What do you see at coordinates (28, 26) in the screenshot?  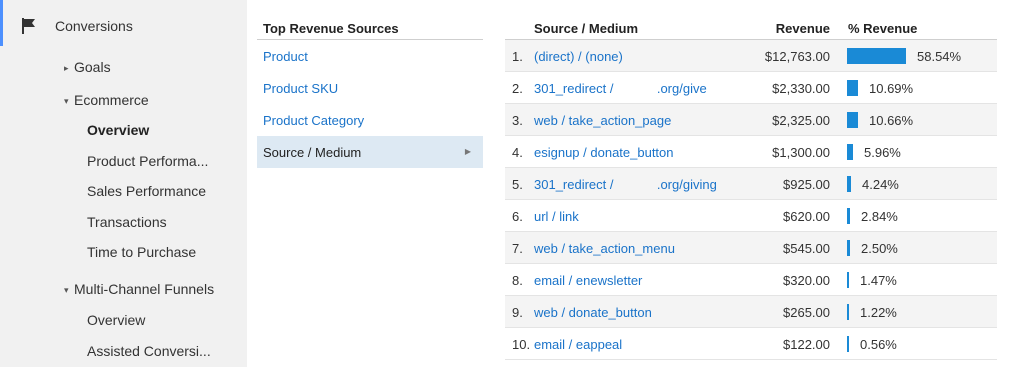 I see `flag-icon` at bounding box center [28, 26].